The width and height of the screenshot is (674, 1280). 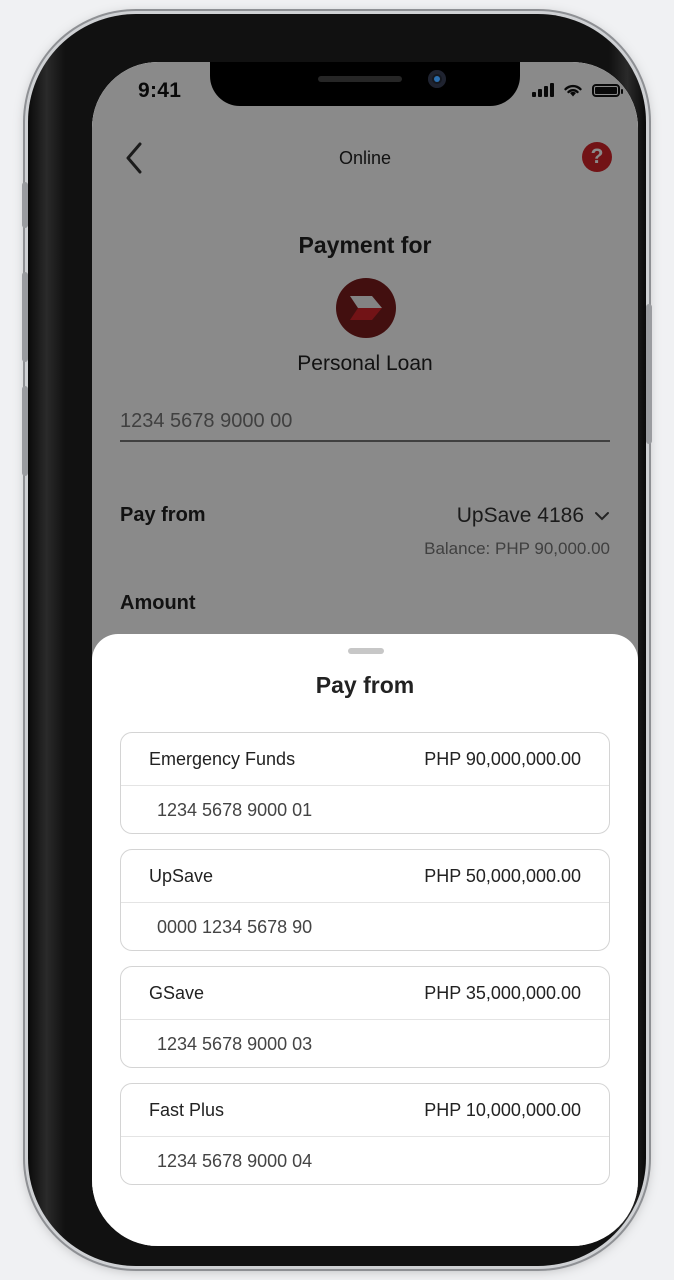 What do you see at coordinates (235, 927) in the screenshot?
I see `account-number: 0000 1234 5678 90` at bounding box center [235, 927].